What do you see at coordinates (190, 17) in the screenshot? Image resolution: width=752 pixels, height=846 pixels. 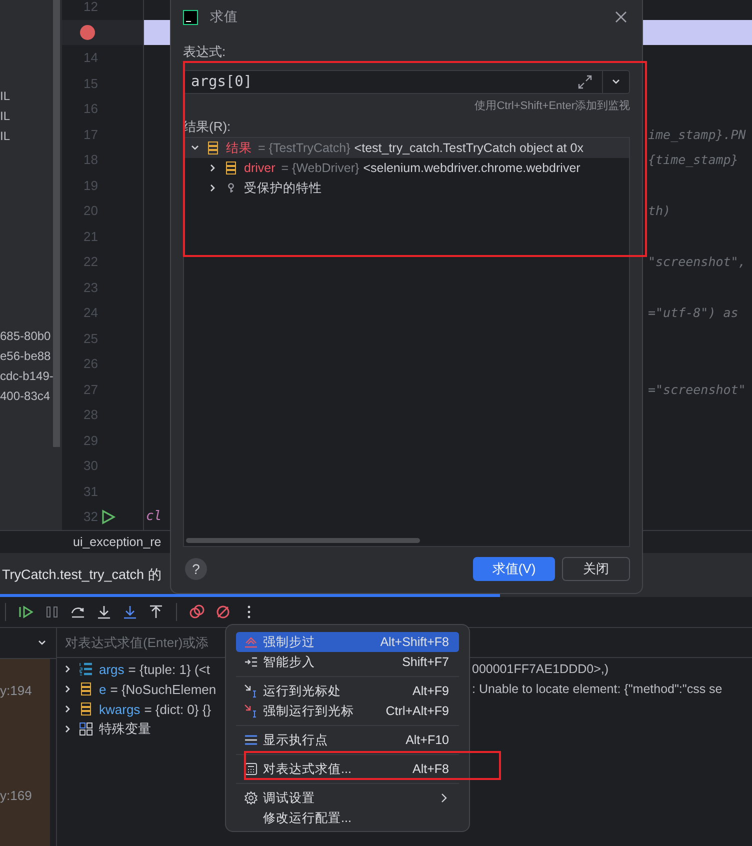 I see `app-logo-icon` at bounding box center [190, 17].